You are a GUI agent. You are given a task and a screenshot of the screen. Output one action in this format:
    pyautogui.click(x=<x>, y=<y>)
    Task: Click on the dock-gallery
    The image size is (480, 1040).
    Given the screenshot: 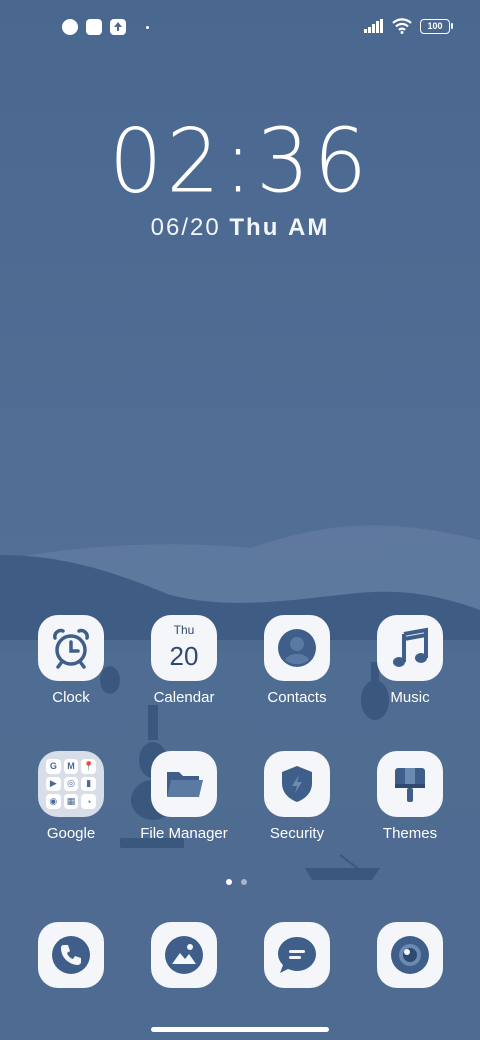 What is the action you would take?
    pyautogui.click(x=184, y=955)
    